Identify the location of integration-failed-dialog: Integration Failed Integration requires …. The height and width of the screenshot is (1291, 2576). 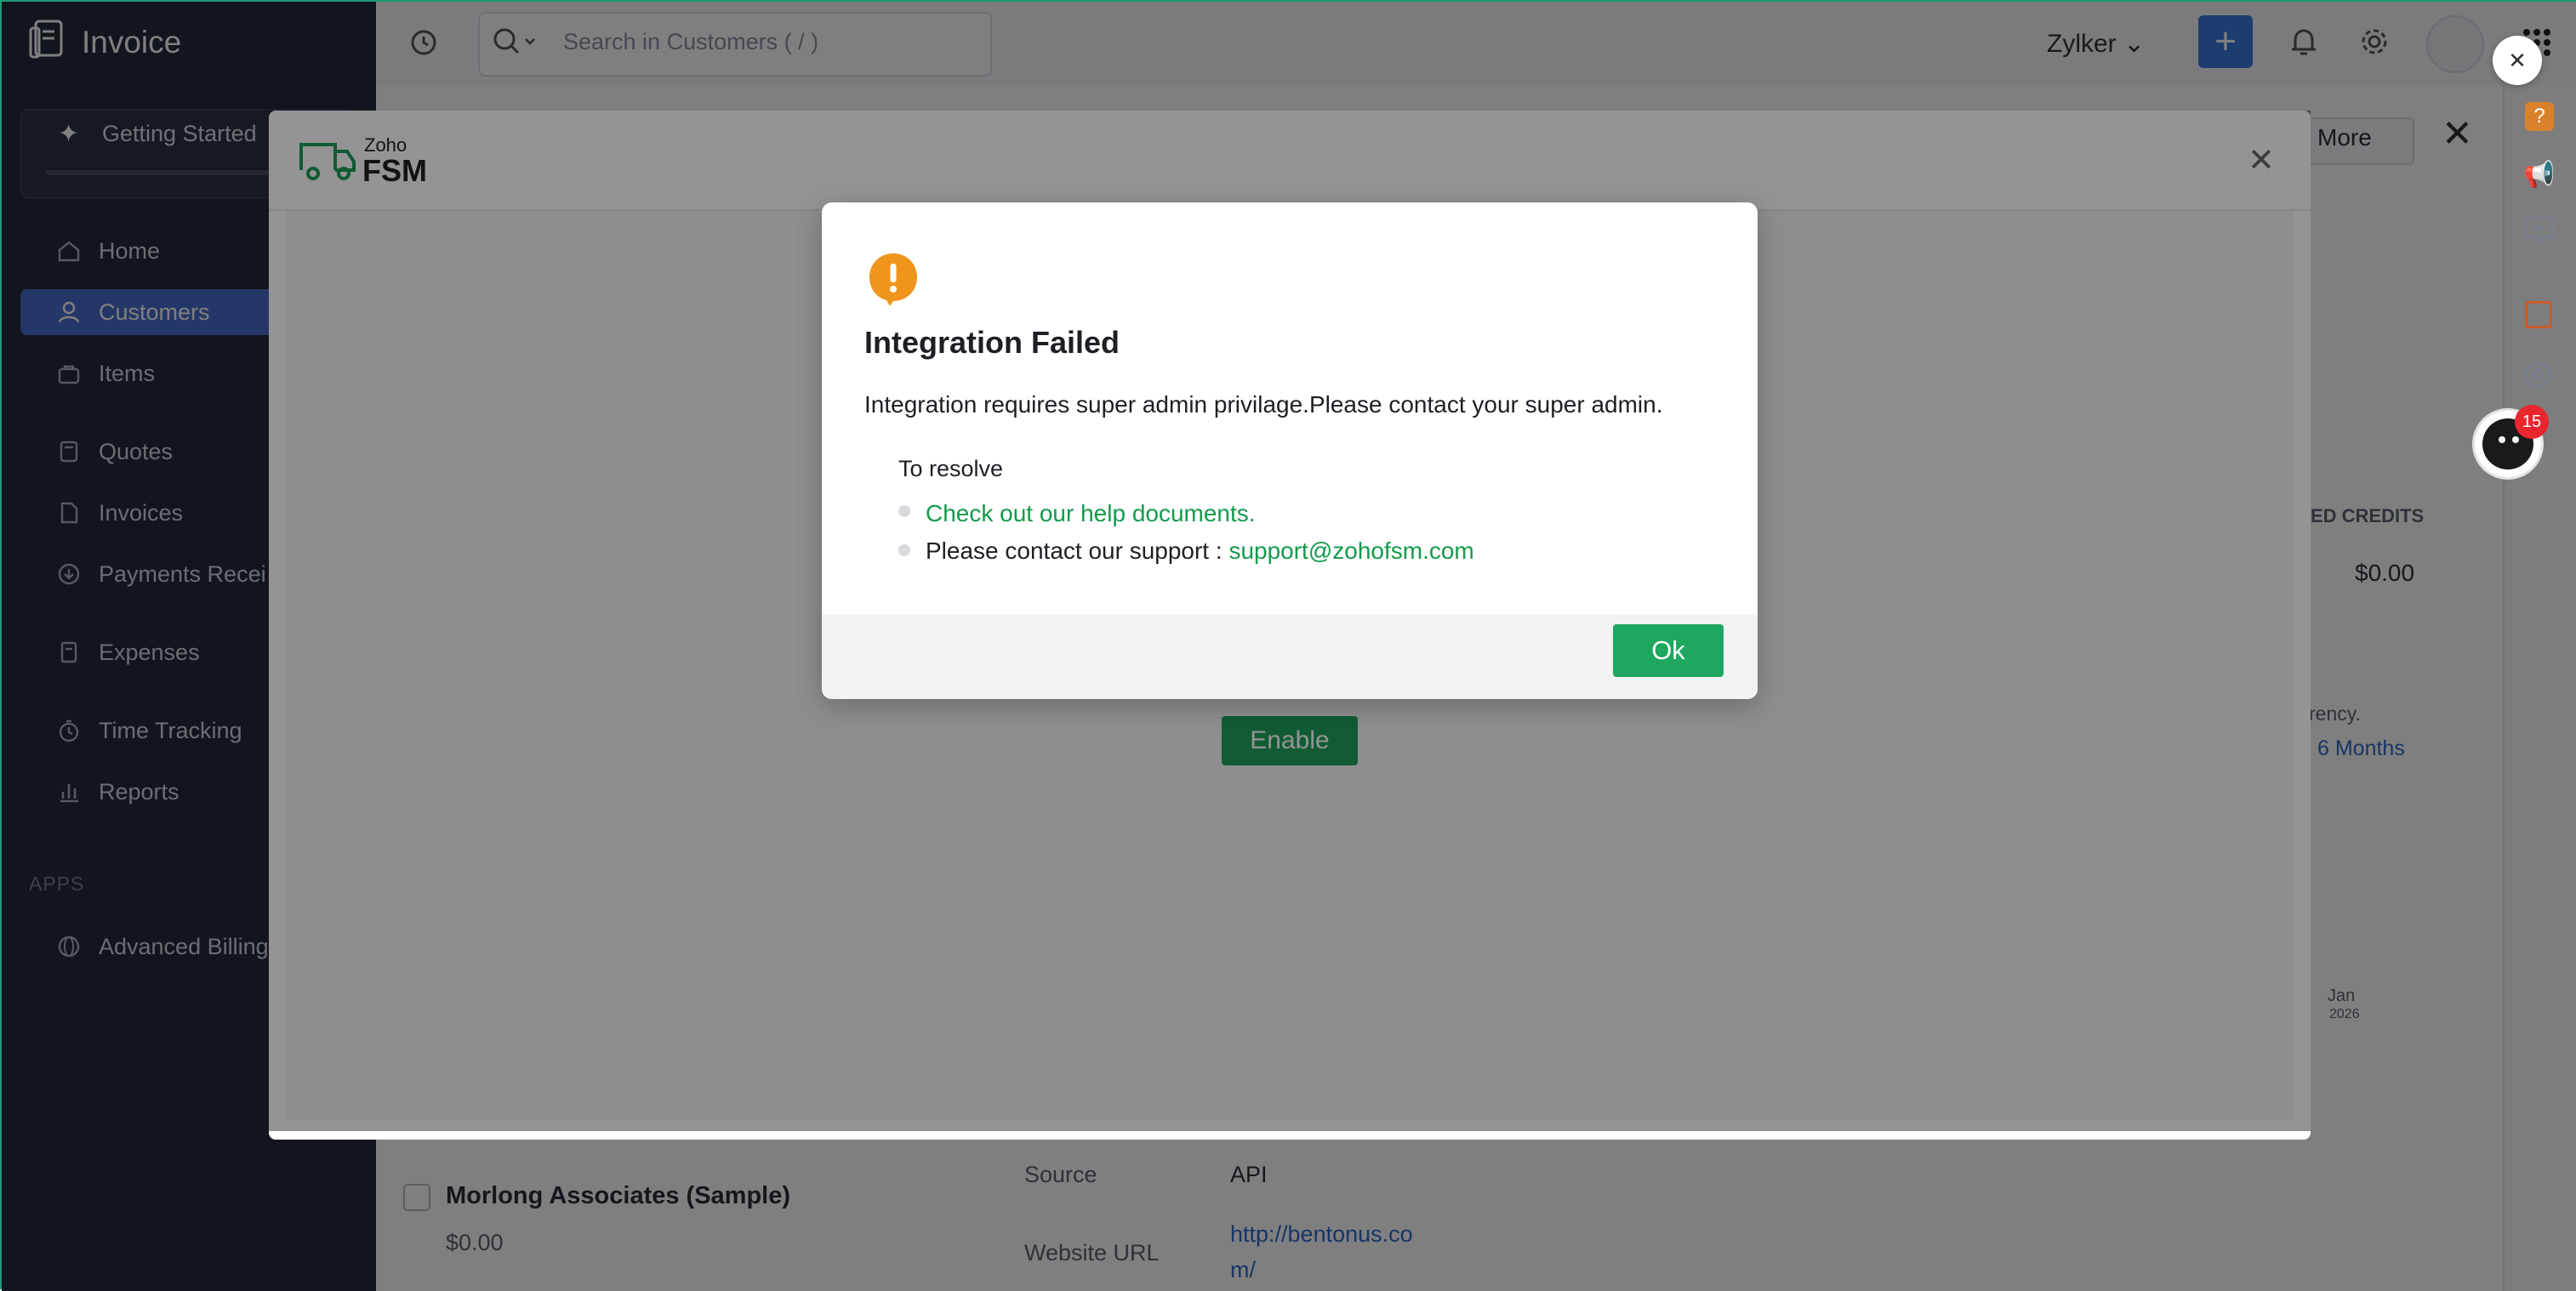
(1290, 450).